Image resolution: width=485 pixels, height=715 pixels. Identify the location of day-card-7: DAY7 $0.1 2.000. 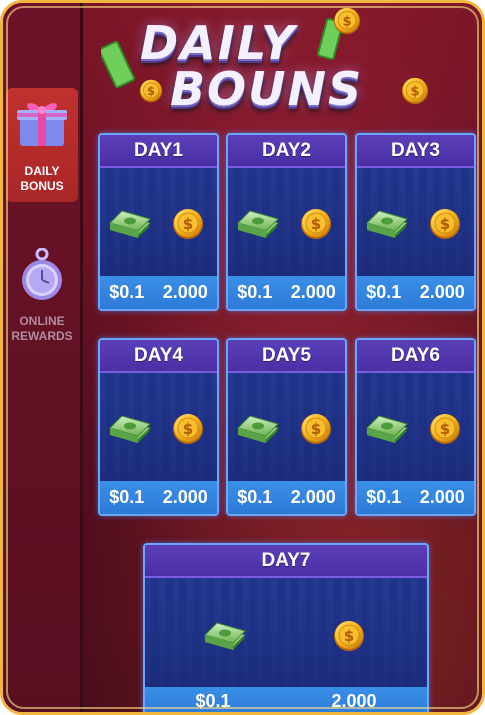
(286, 627).